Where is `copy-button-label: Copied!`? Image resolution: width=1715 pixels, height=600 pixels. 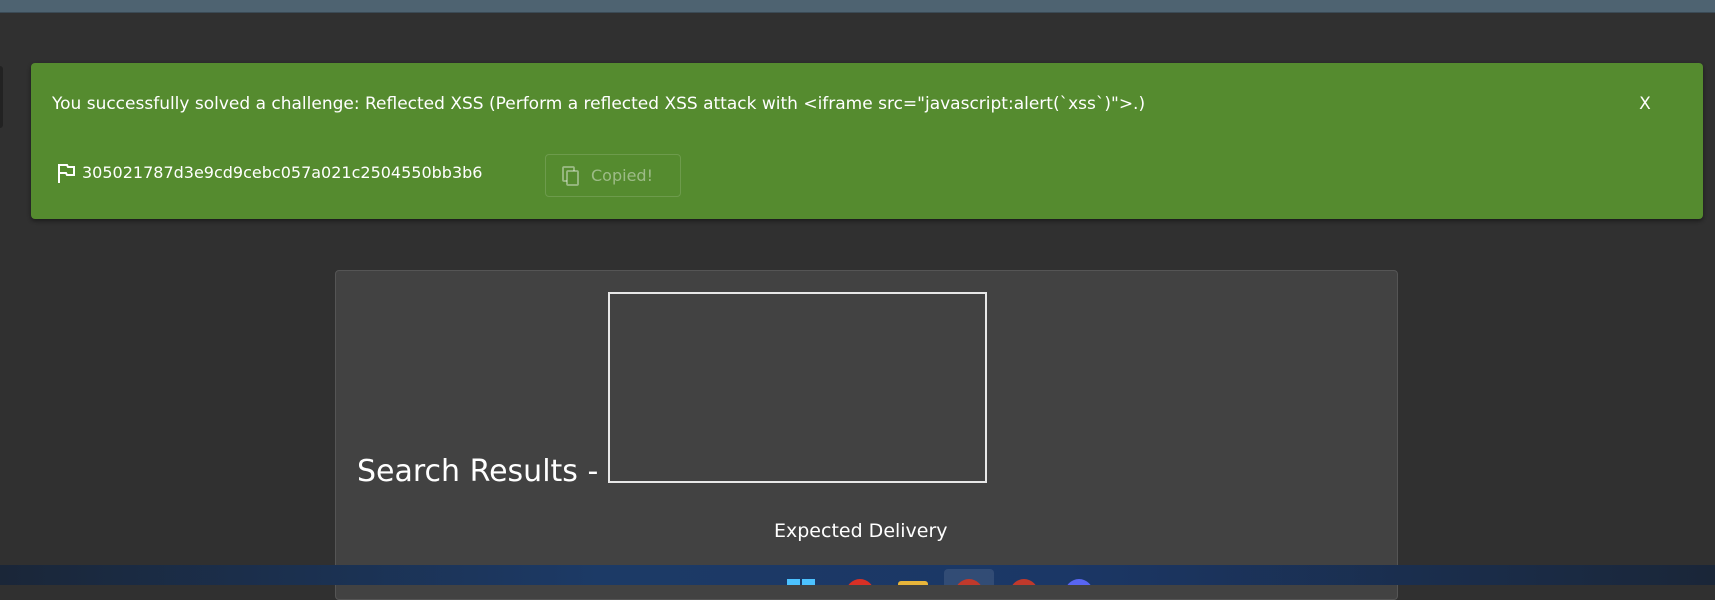
copy-button-label: Copied! is located at coordinates (622, 175).